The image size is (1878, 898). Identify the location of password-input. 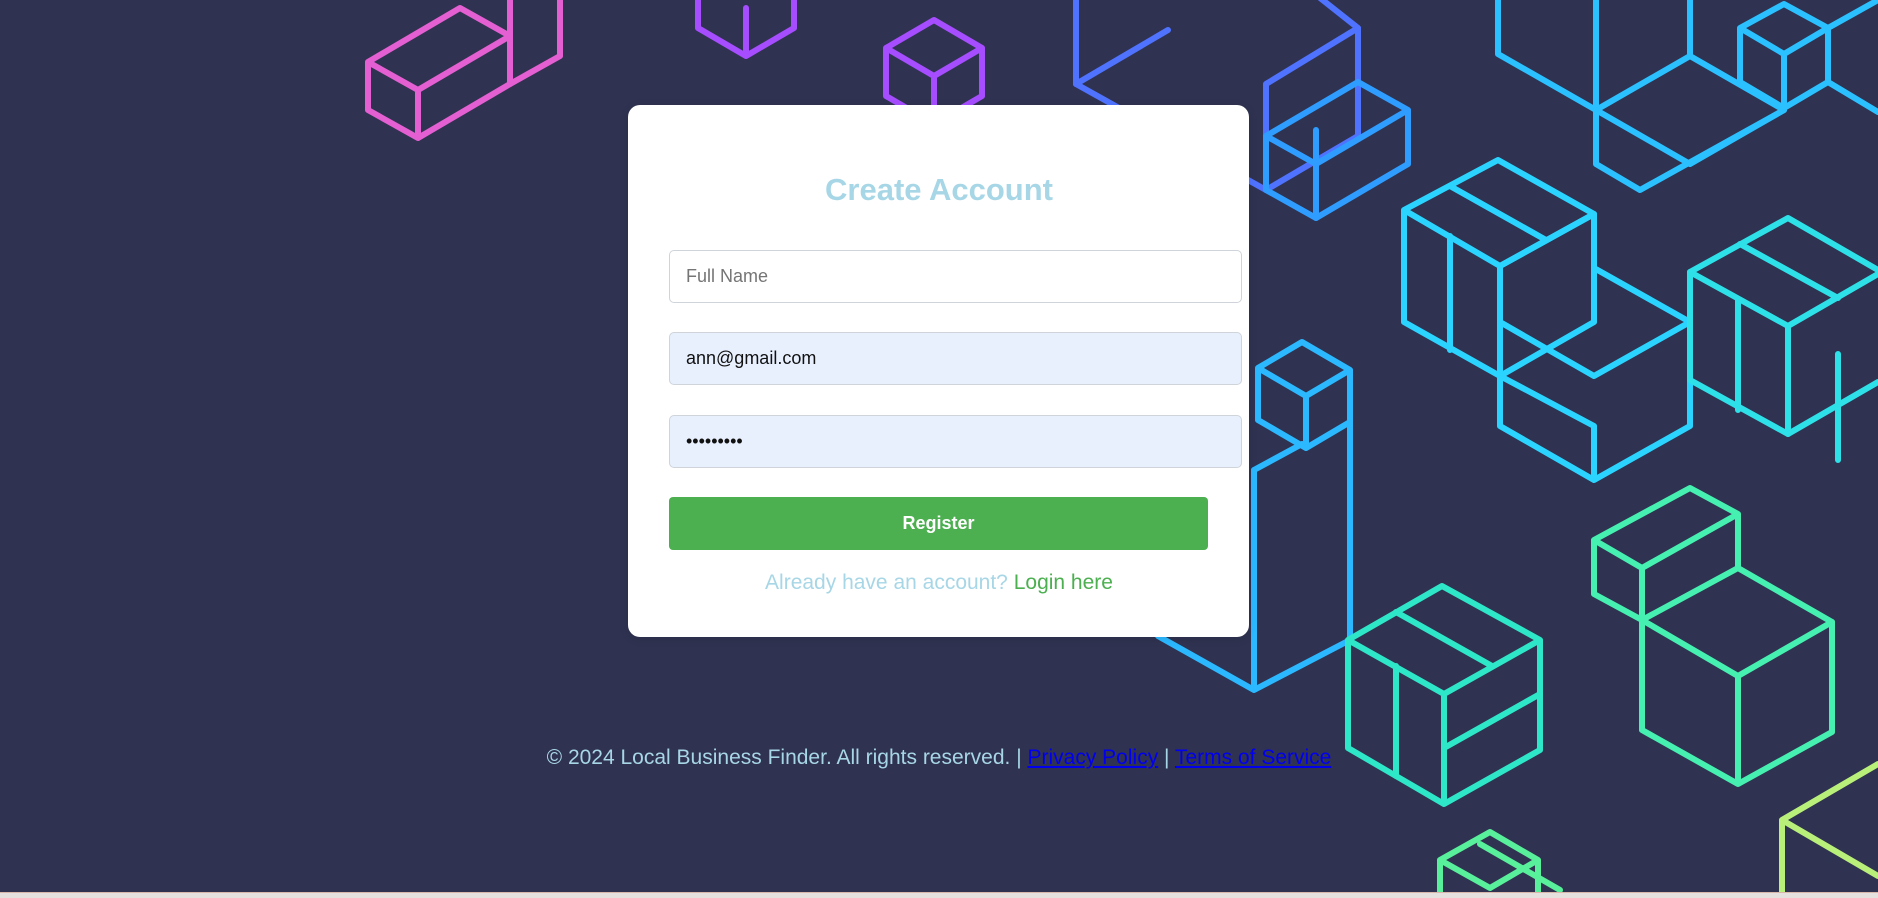
(955, 441).